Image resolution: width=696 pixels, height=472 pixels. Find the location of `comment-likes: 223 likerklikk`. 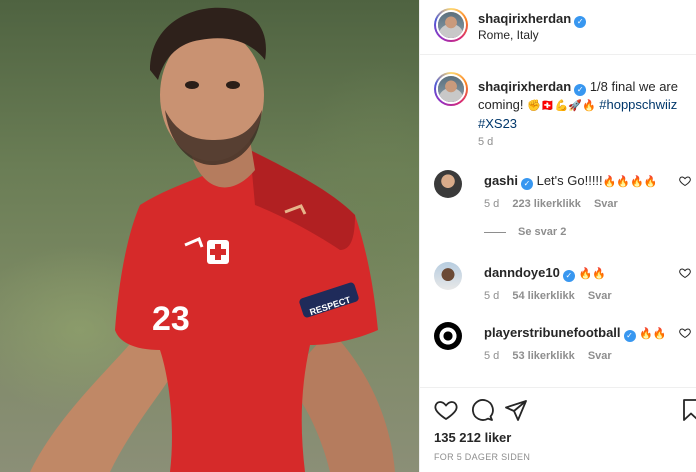

comment-likes: 223 likerklikk is located at coordinates (546, 204).